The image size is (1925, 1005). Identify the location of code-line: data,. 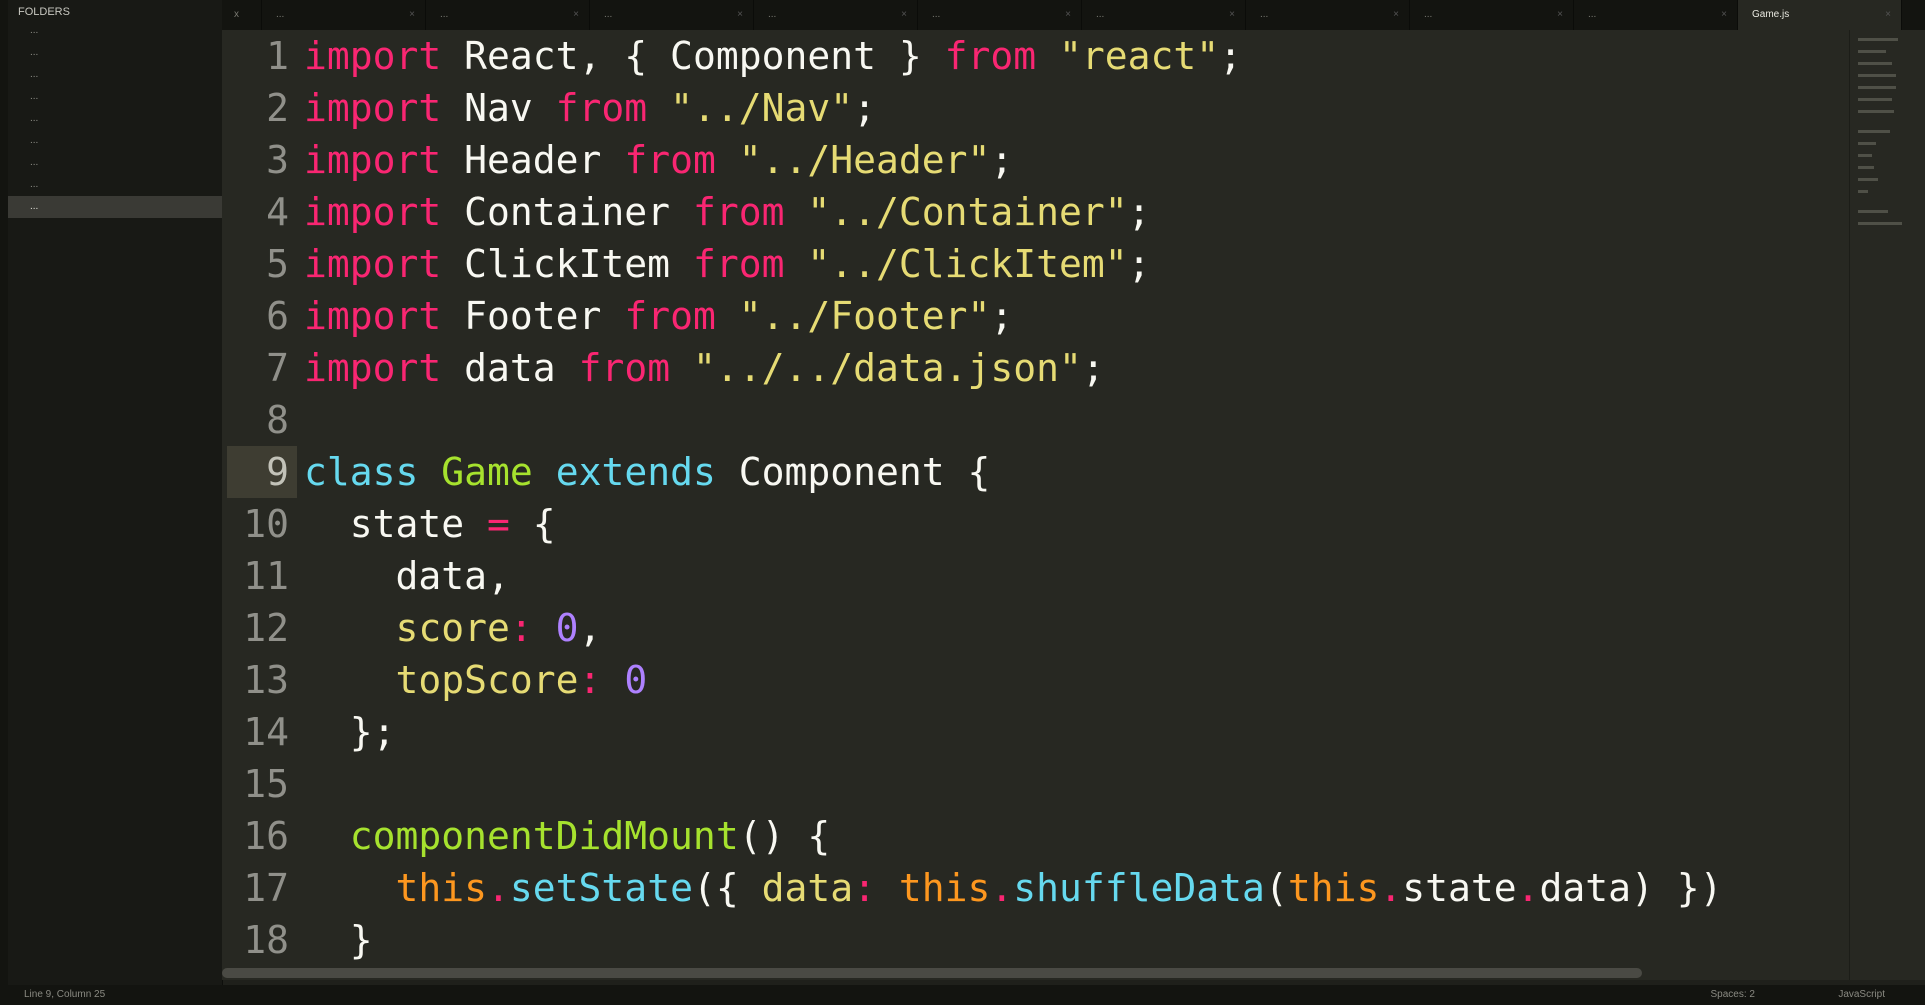
(407, 576).